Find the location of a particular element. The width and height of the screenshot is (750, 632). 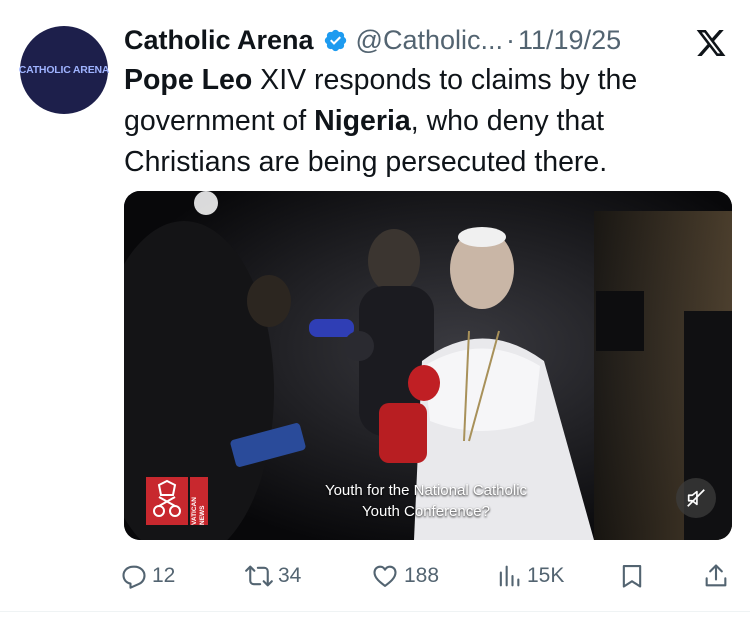

avatar-text: CATHOLIC ARENA is located at coordinates (64, 70).